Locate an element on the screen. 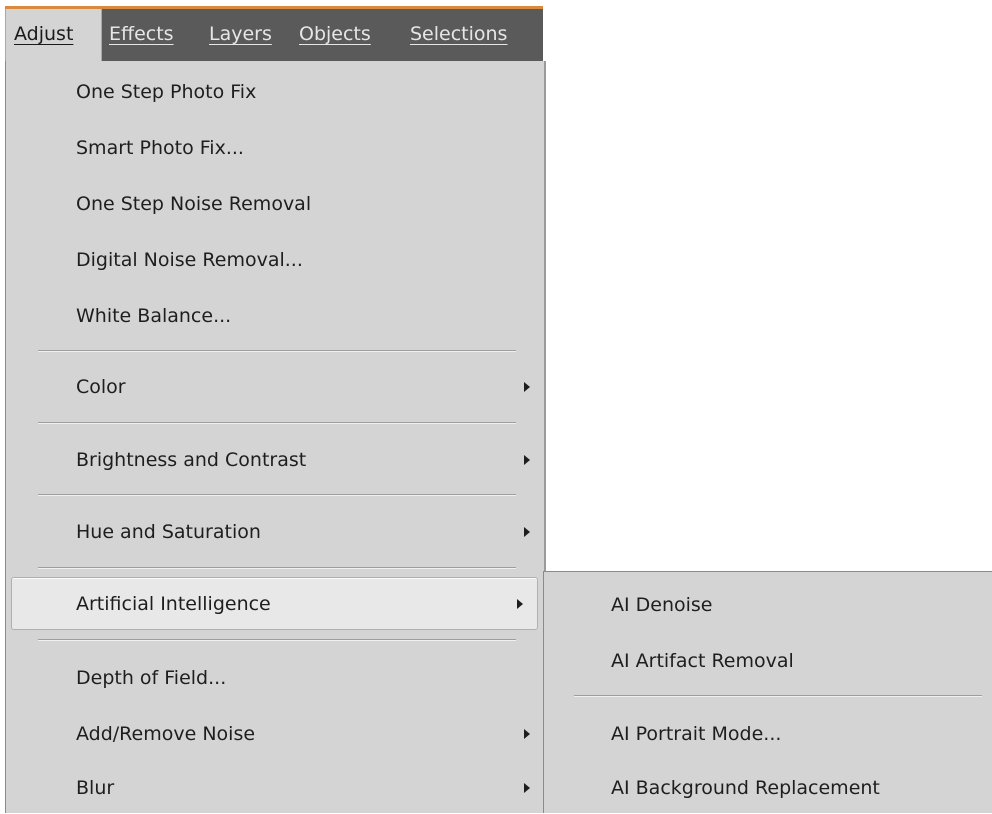  menu-item-label: Brightness and Contrast is located at coordinates (191, 460).